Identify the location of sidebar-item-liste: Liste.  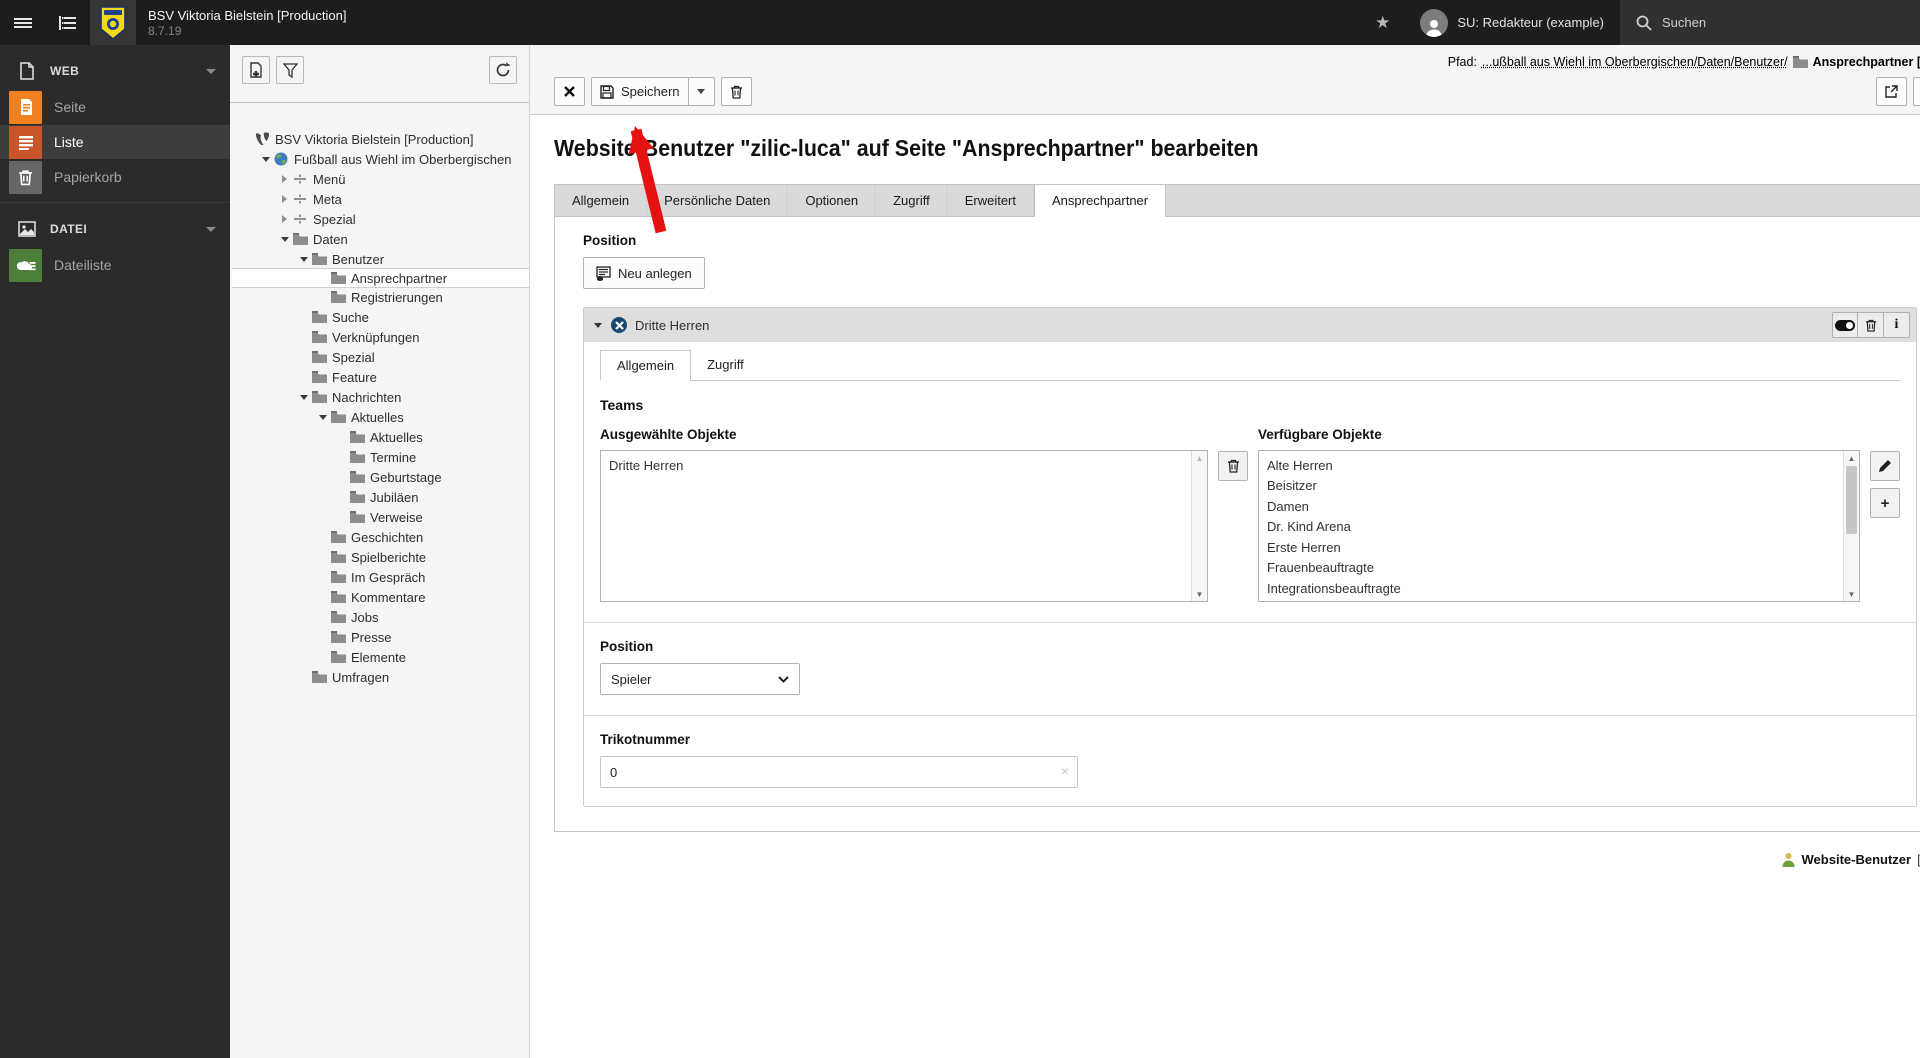
(115, 142).